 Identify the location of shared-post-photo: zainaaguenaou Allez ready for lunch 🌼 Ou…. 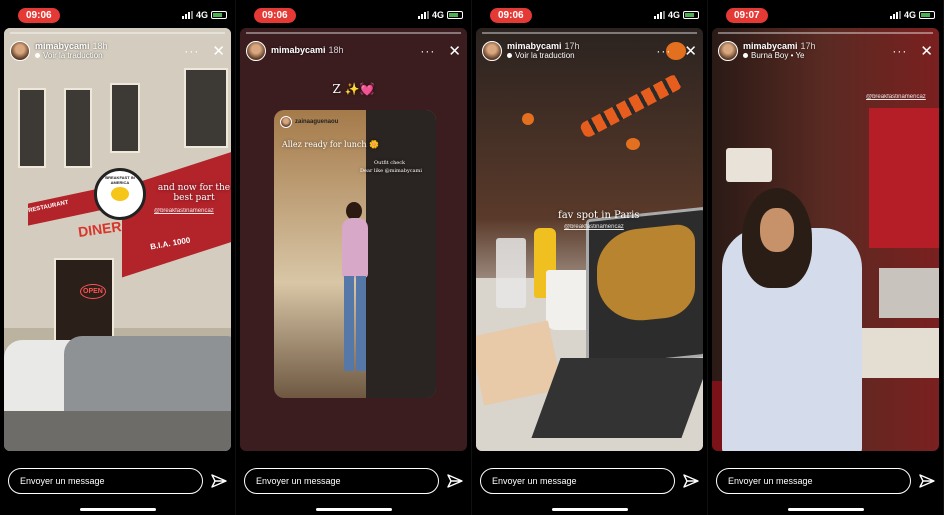
(355, 254).